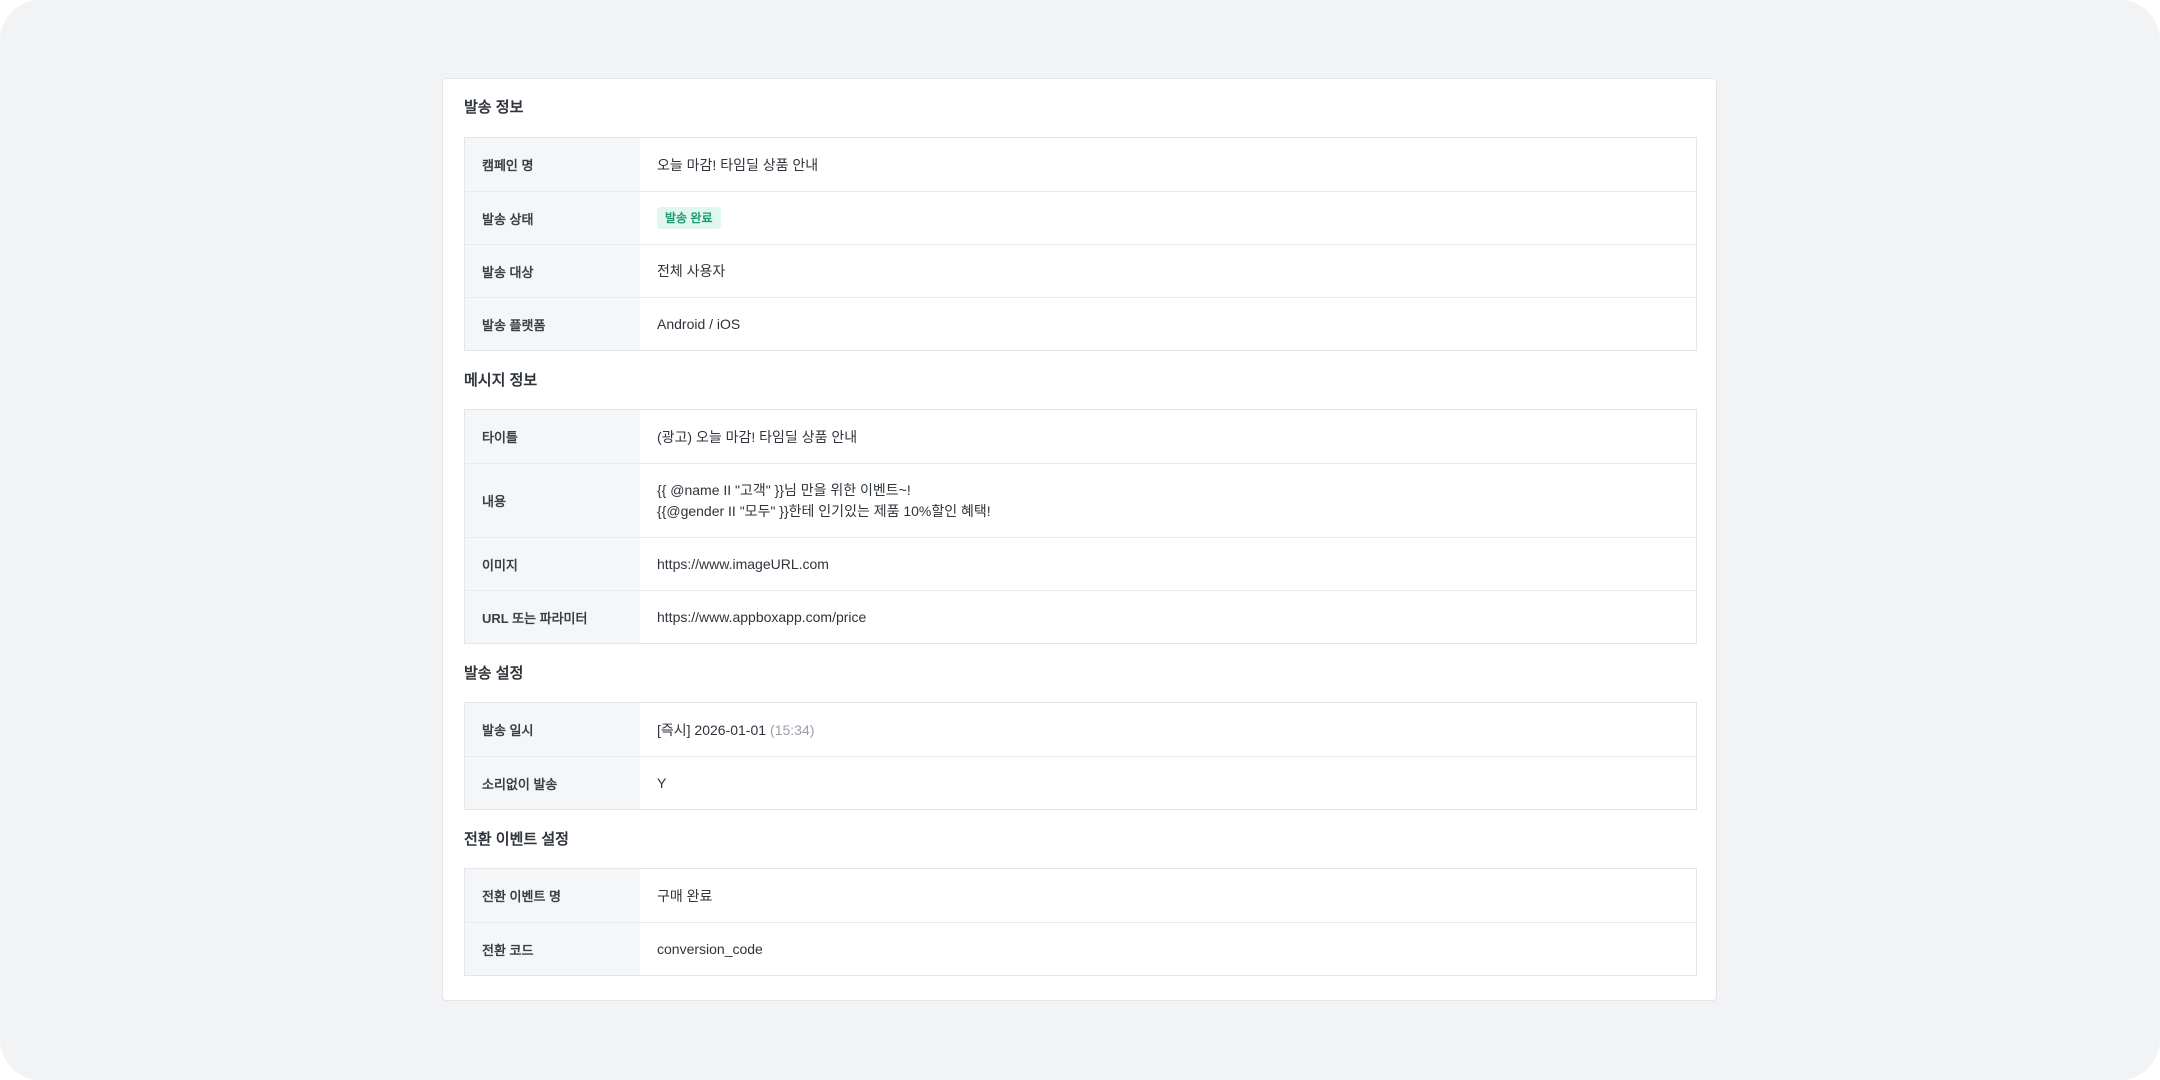 The height and width of the screenshot is (1080, 2160). What do you see at coordinates (552, 617) in the screenshot?
I see `row-label: URL 또는 파라미터` at bounding box center [552, 617].